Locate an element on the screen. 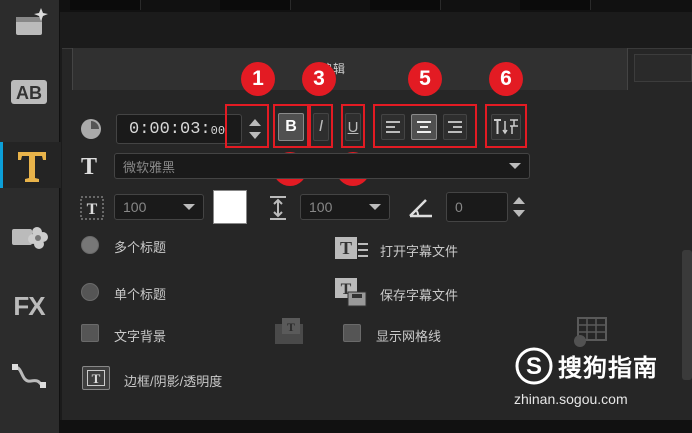  filter-tool: FX is located at coordinates (29, 306).